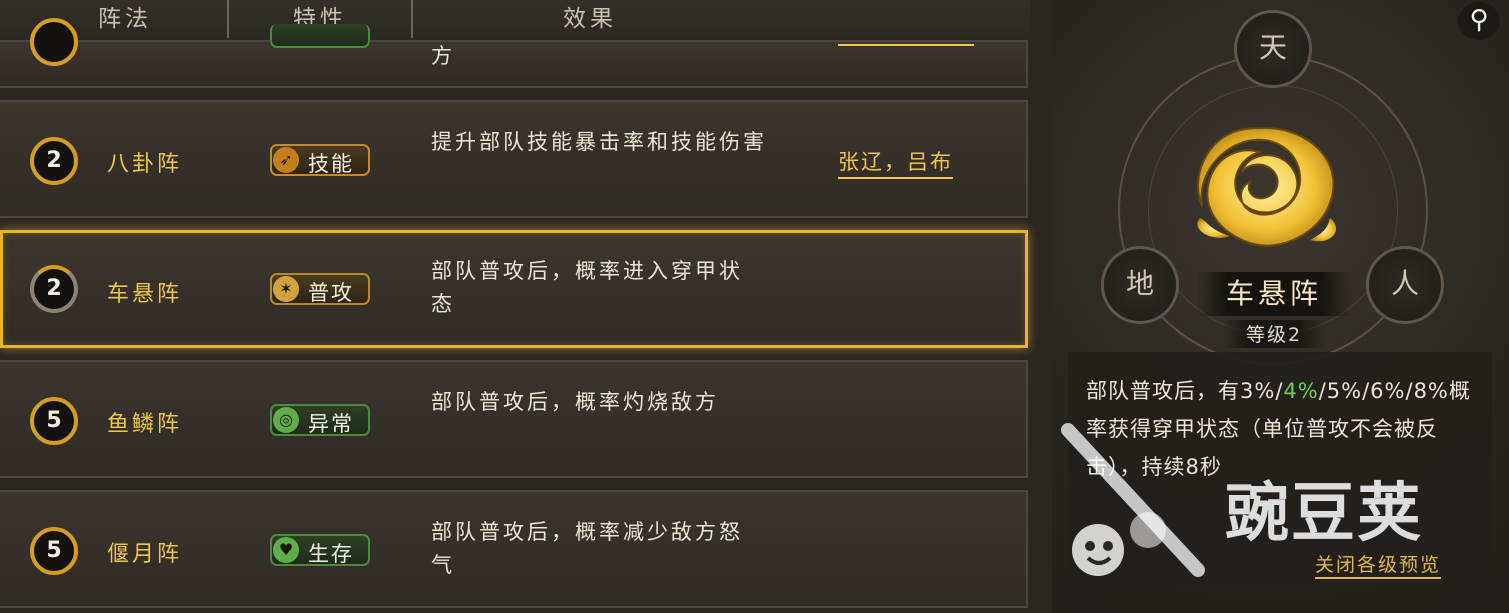  Describe the element at coordinates (1140, 285) in the screenshot. I see `node-earth: 地` at that location.